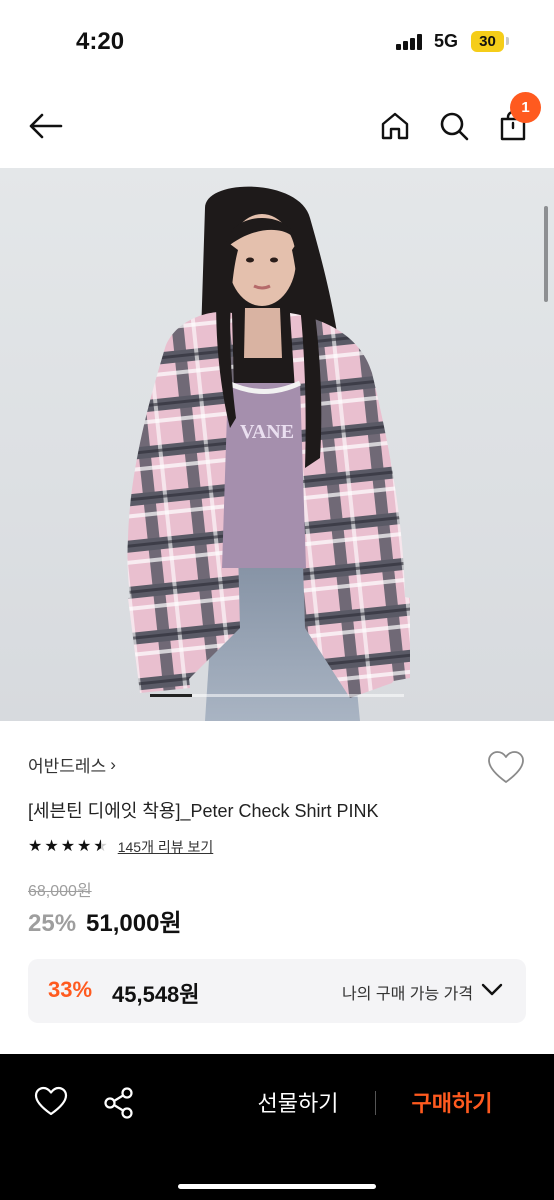  What do you see at coordinates (277, 1127) in the screenshot?
I see `bottom-action-bar: 선물하기 구매하기` at bounding box center [277, 1127].